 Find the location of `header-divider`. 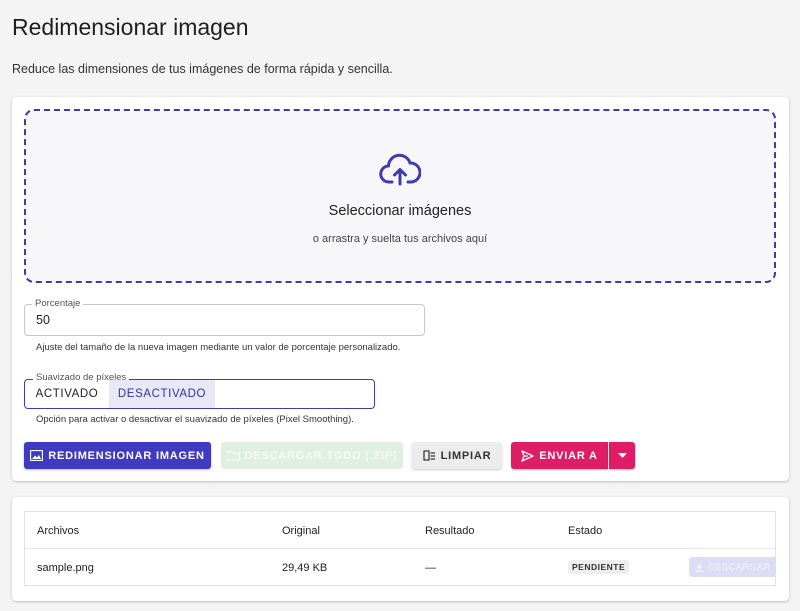

header-divider is located at coordinates (400, 548).